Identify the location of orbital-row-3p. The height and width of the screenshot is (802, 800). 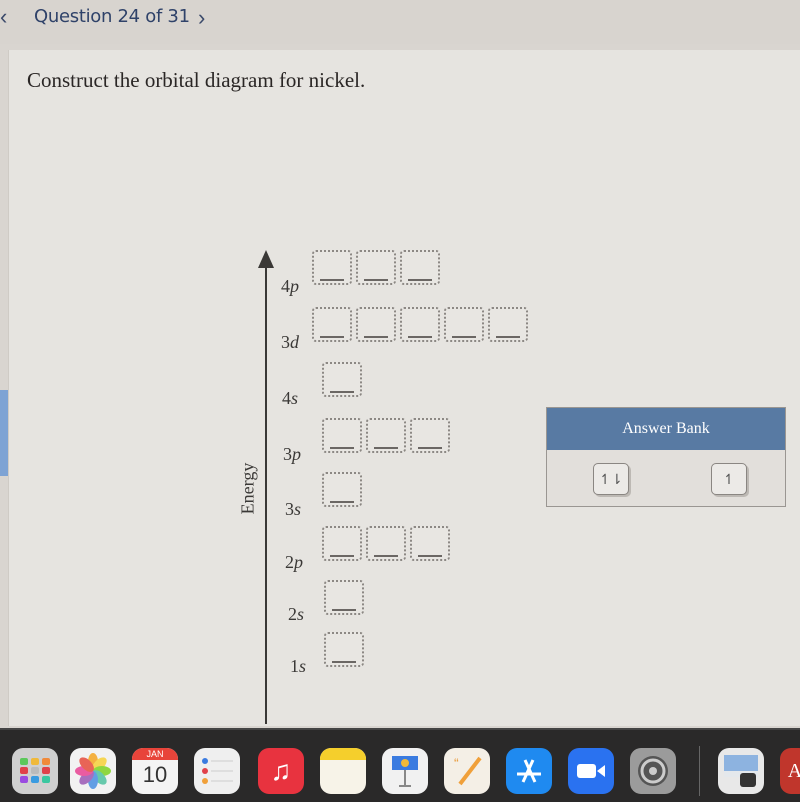
(388, 435).